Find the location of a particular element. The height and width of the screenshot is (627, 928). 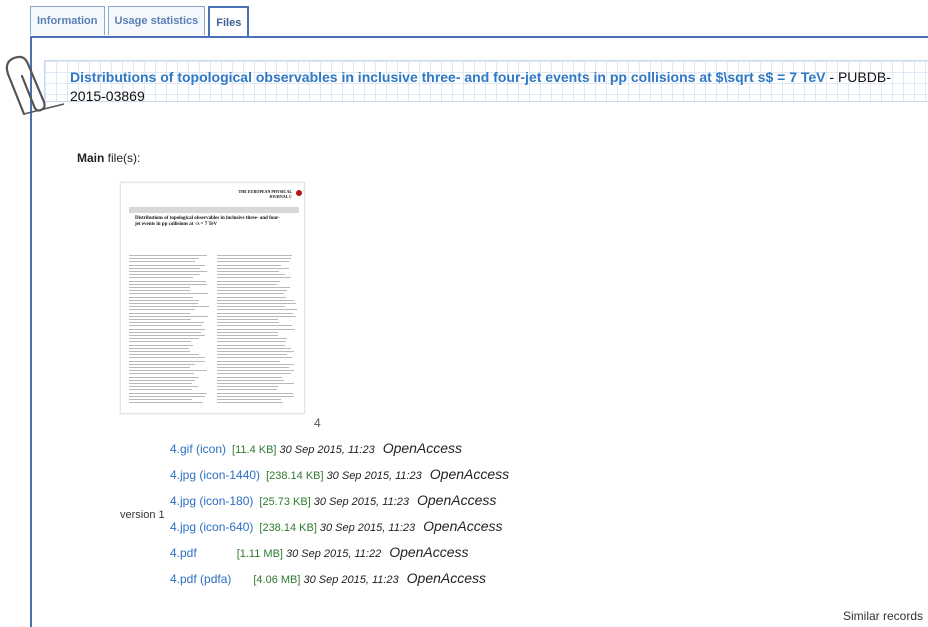

file-link: 4.jpg (icon-1440) is located at coordinates (215, 475).